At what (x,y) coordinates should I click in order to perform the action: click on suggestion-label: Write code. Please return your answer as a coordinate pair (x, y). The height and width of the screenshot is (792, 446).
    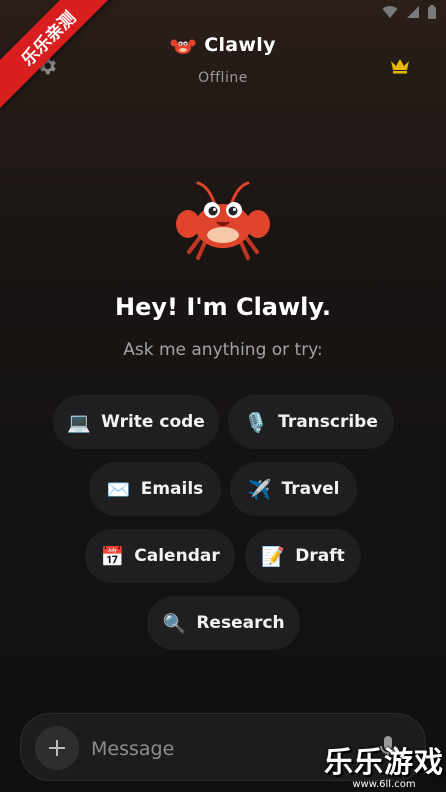
    Looking at the image, I should click on (153, 422).